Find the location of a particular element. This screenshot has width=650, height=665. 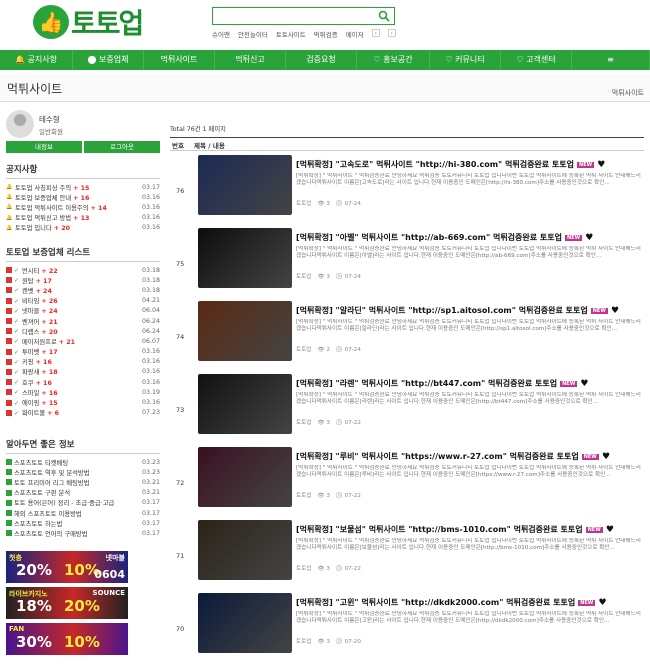

partner-name: 스마일 + 16 is located at coordinates (81, 392).